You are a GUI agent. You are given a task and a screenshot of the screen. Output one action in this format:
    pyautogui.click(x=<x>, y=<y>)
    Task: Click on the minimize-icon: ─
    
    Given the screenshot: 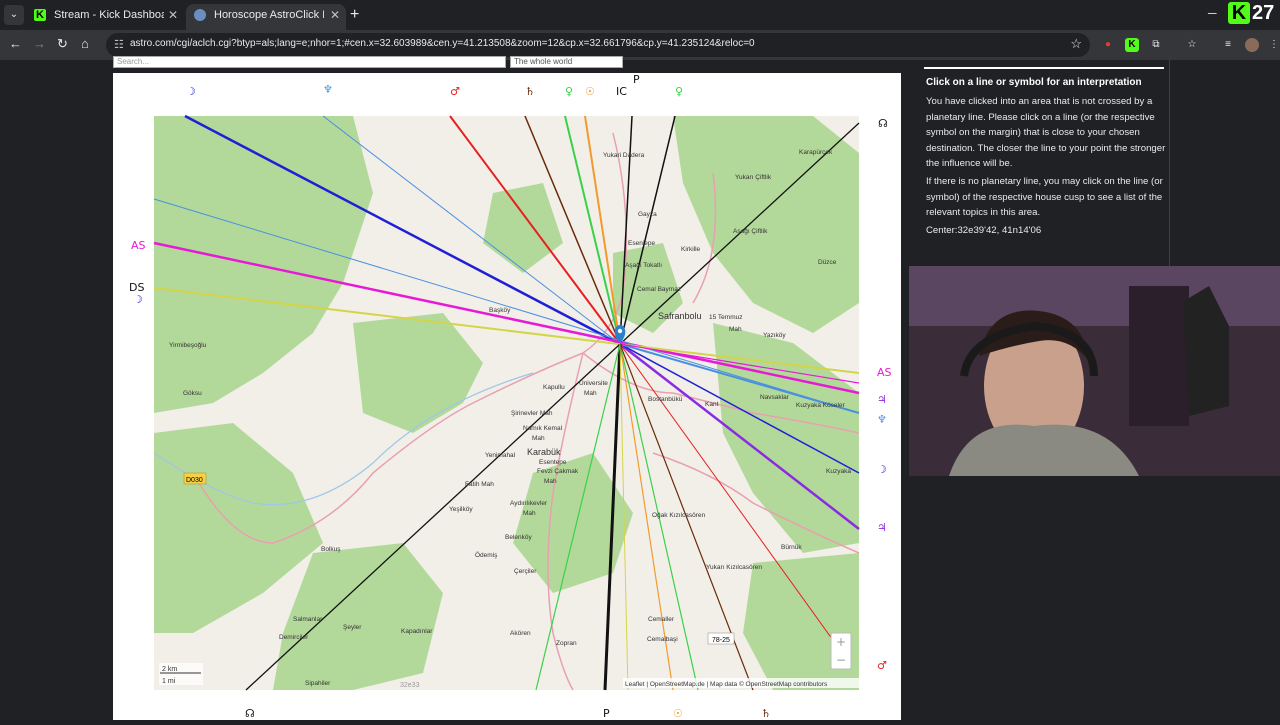 What is the action you would take?
    pyautogui.click(x=1212, y=13)
    